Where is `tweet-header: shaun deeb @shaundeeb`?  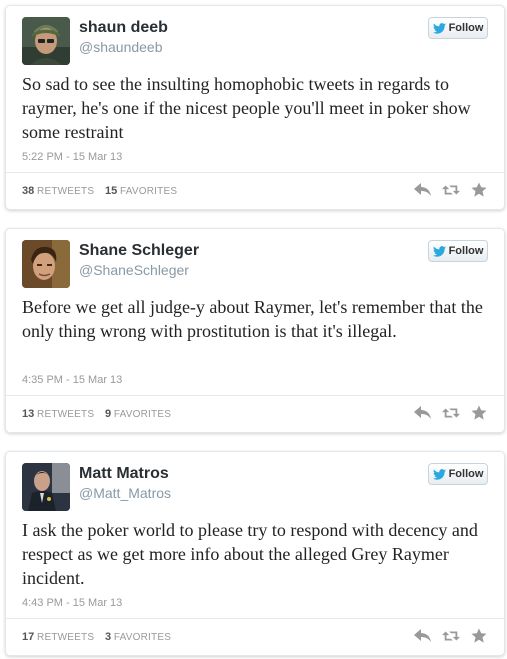
tweet-header: shaun deeb @shaundeeb is located at coordinates (257, 40).